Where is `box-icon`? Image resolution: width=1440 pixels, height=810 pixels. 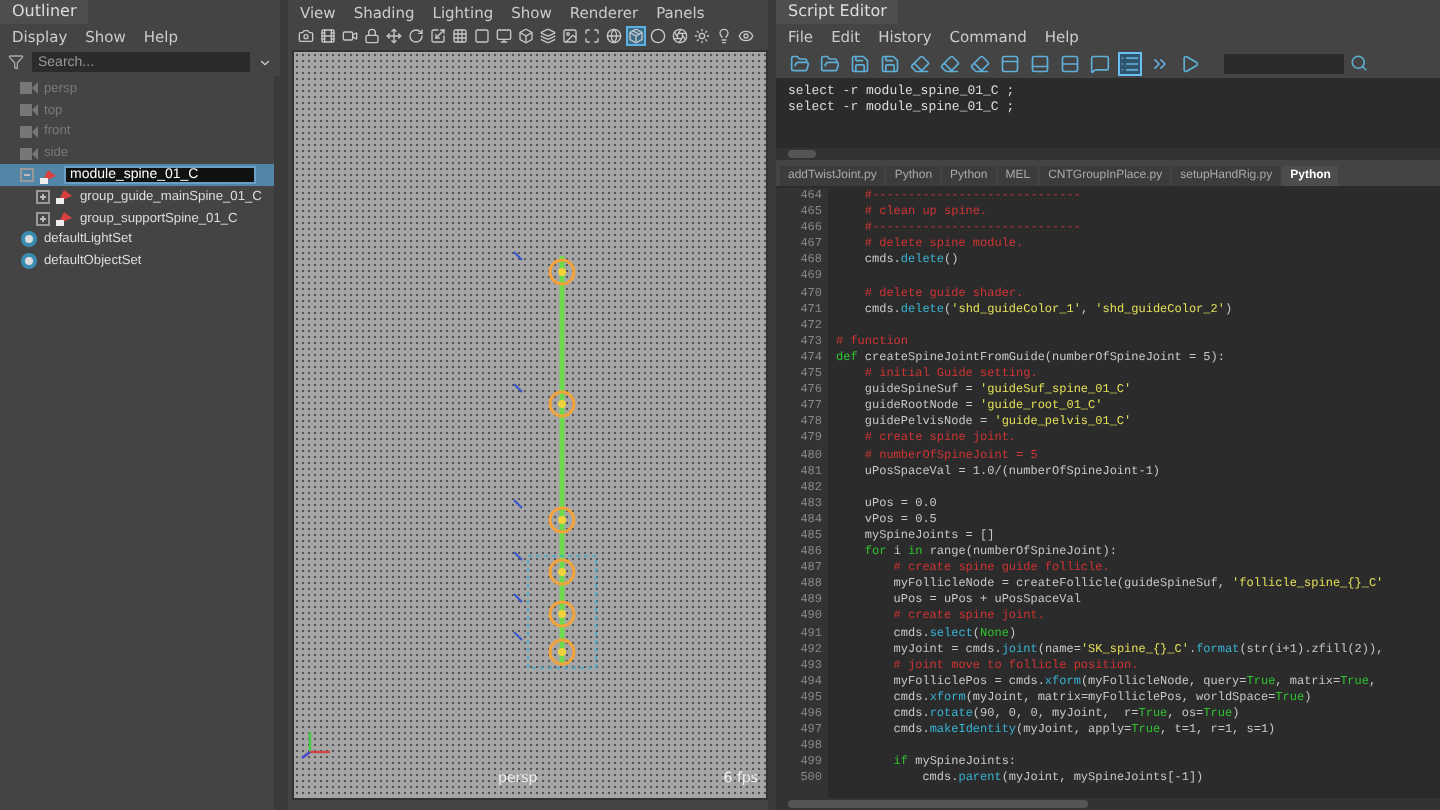 box-icon is located at coordinates (526, 35).